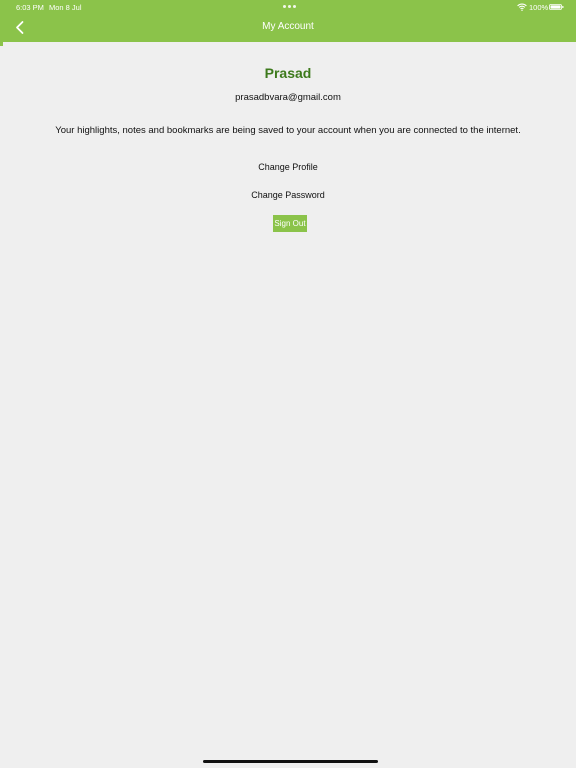  Describe the element at coordinates (288, 26) in the screenshot. I see `page-title: My Account` at that location.